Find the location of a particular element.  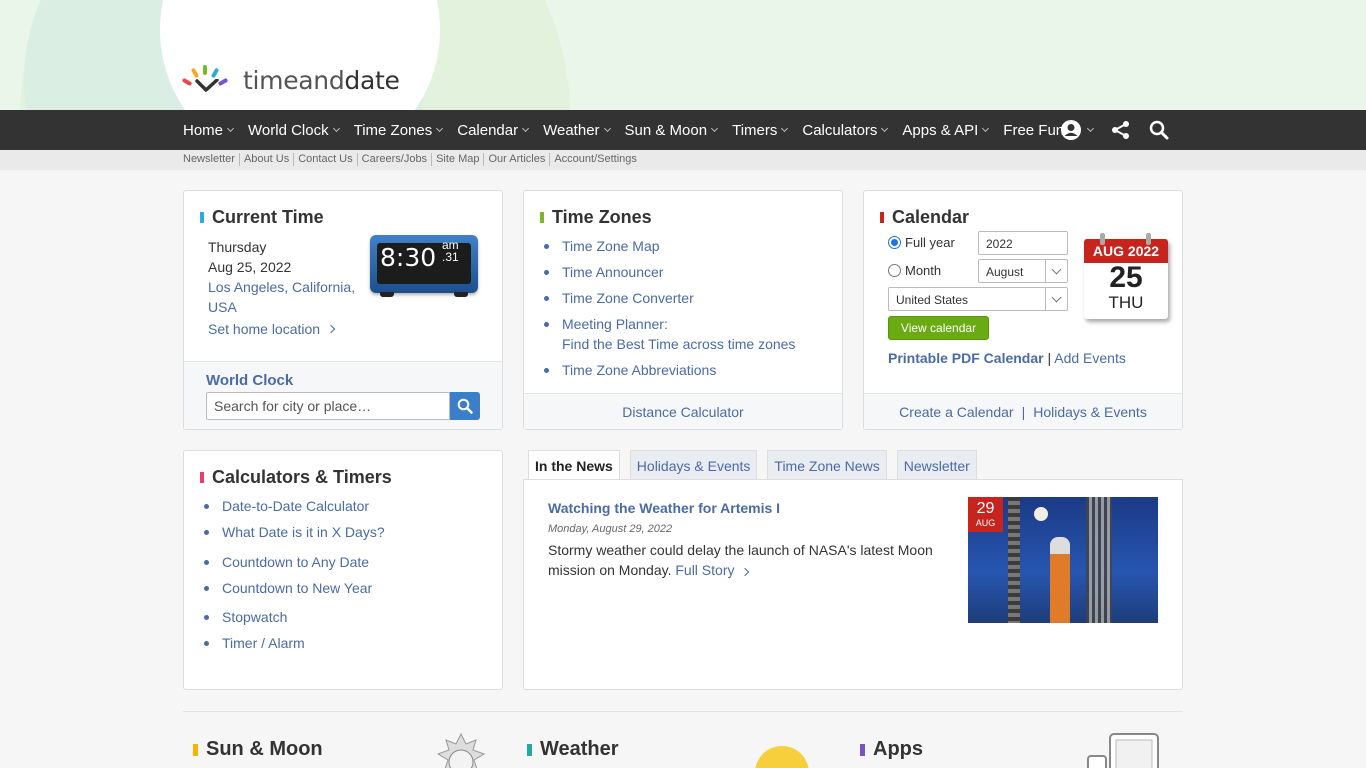

account-icon is located at coordinates (1077, 130).